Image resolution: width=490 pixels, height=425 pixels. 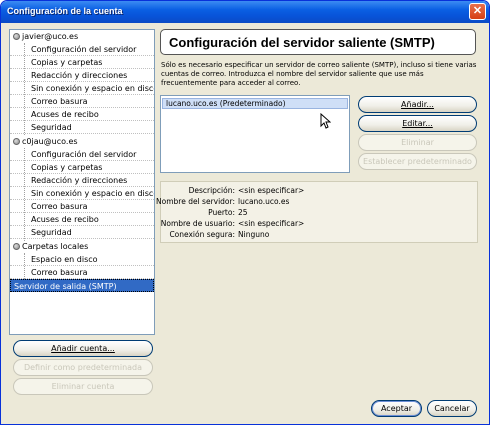 What do you see at coordinates (255, 103) in the screenshot?
I see `list-item: lucano.uco.es (Predeterminado)` at bounding box center [255, 103].